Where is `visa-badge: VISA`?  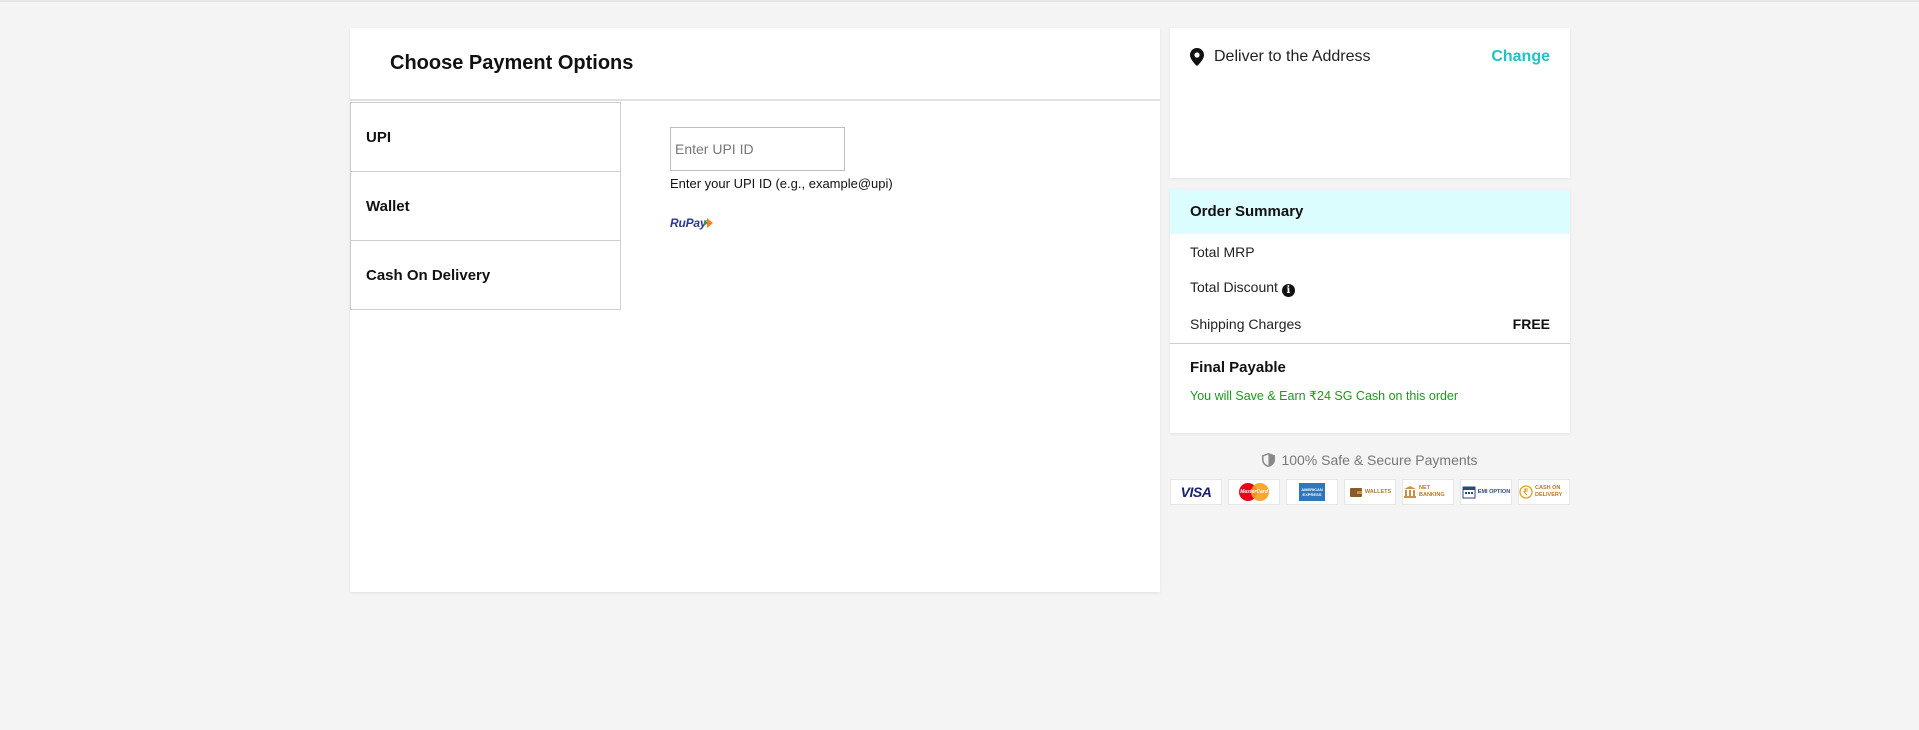 visa-badge: VISA is located at coordinates (1196, 492).